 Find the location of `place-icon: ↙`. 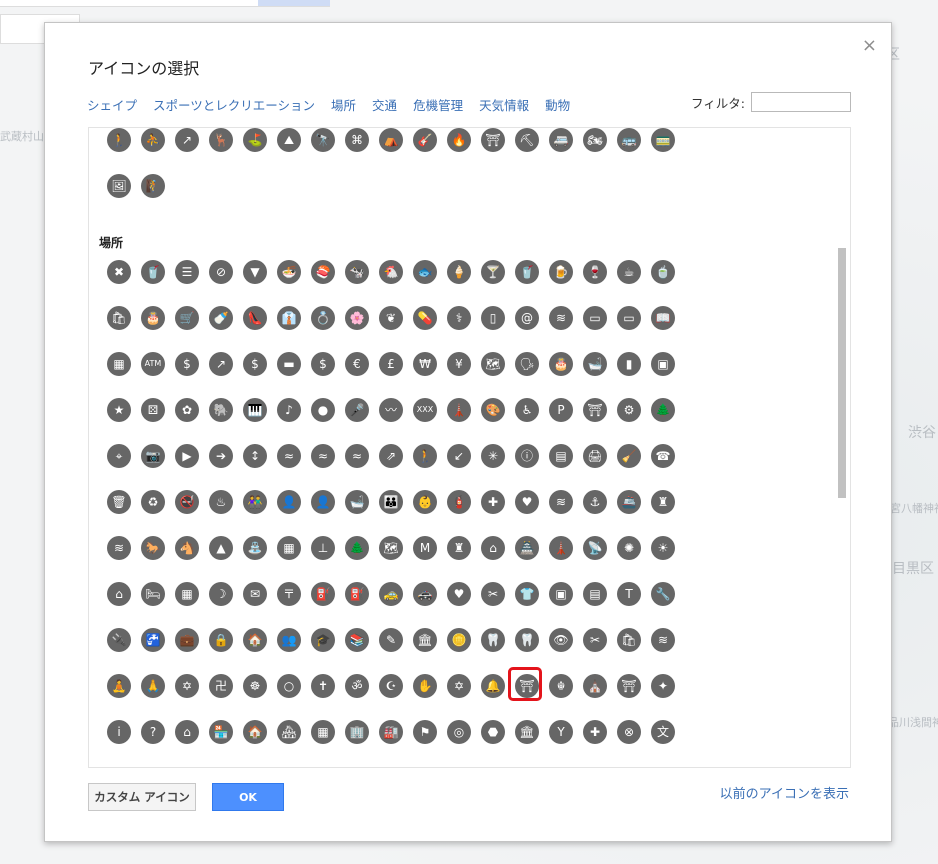

place-icon: ↙ is located at coordinates (459, 456).